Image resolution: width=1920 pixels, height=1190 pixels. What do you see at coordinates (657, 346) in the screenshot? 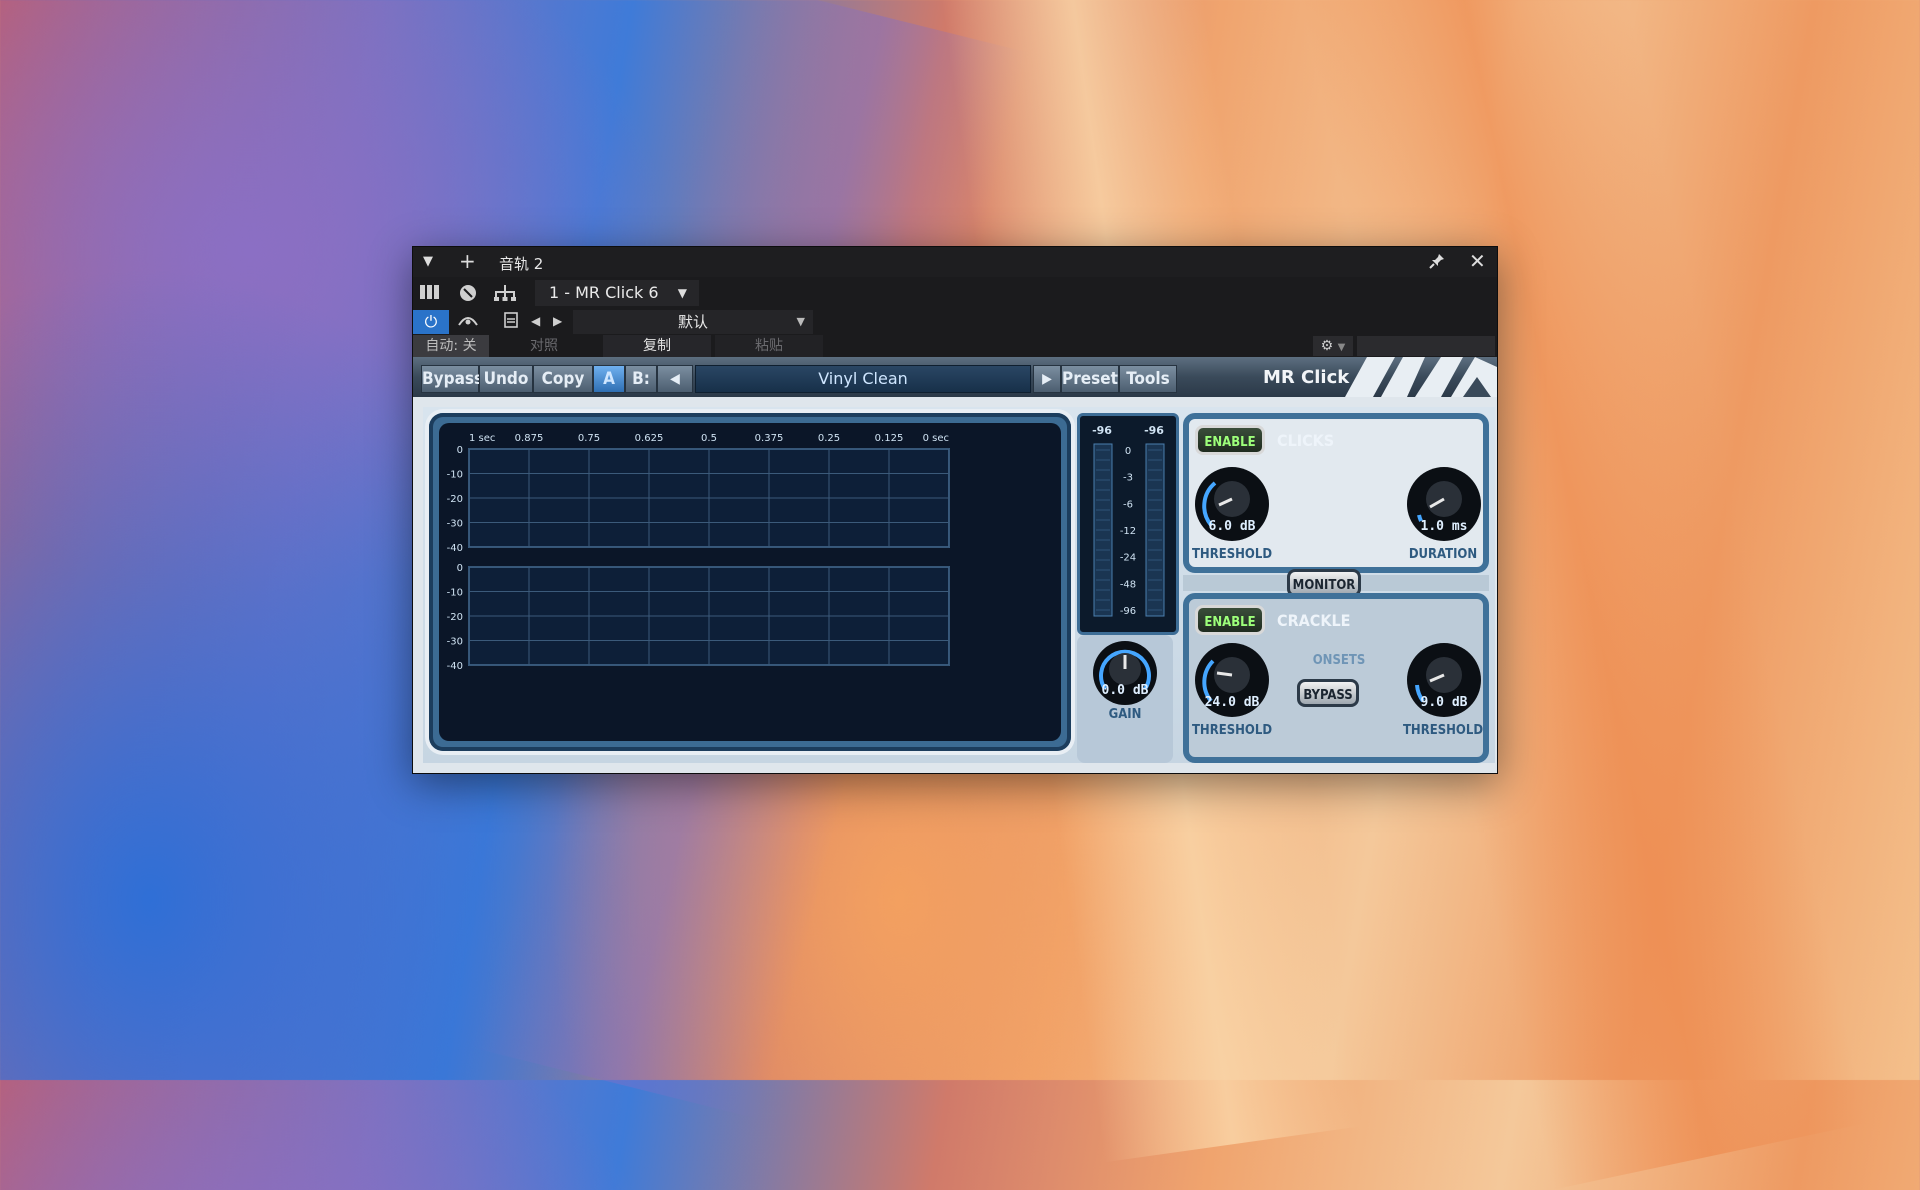
I see `copy-settings-button: 复制` at bounding box center [657, 346].